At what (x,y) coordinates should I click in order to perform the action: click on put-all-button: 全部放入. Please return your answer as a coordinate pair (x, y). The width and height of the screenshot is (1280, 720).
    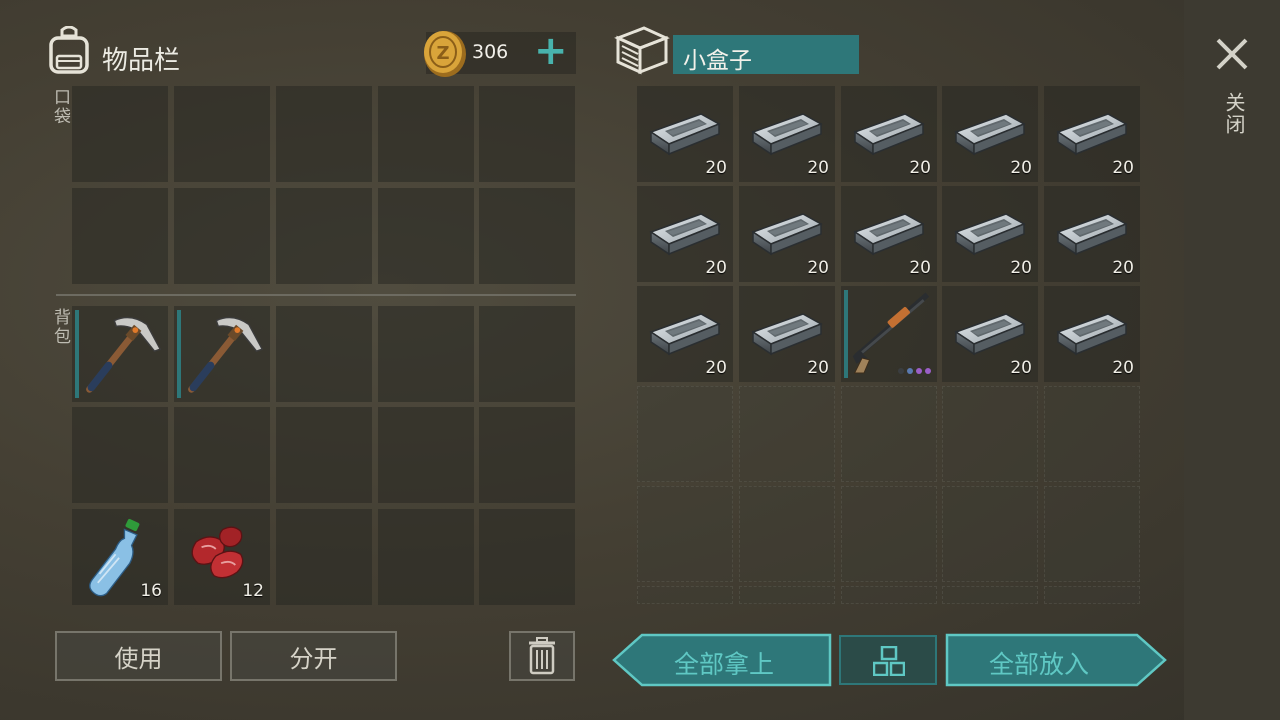
    Looking at the image, I should click on (1056, 660).